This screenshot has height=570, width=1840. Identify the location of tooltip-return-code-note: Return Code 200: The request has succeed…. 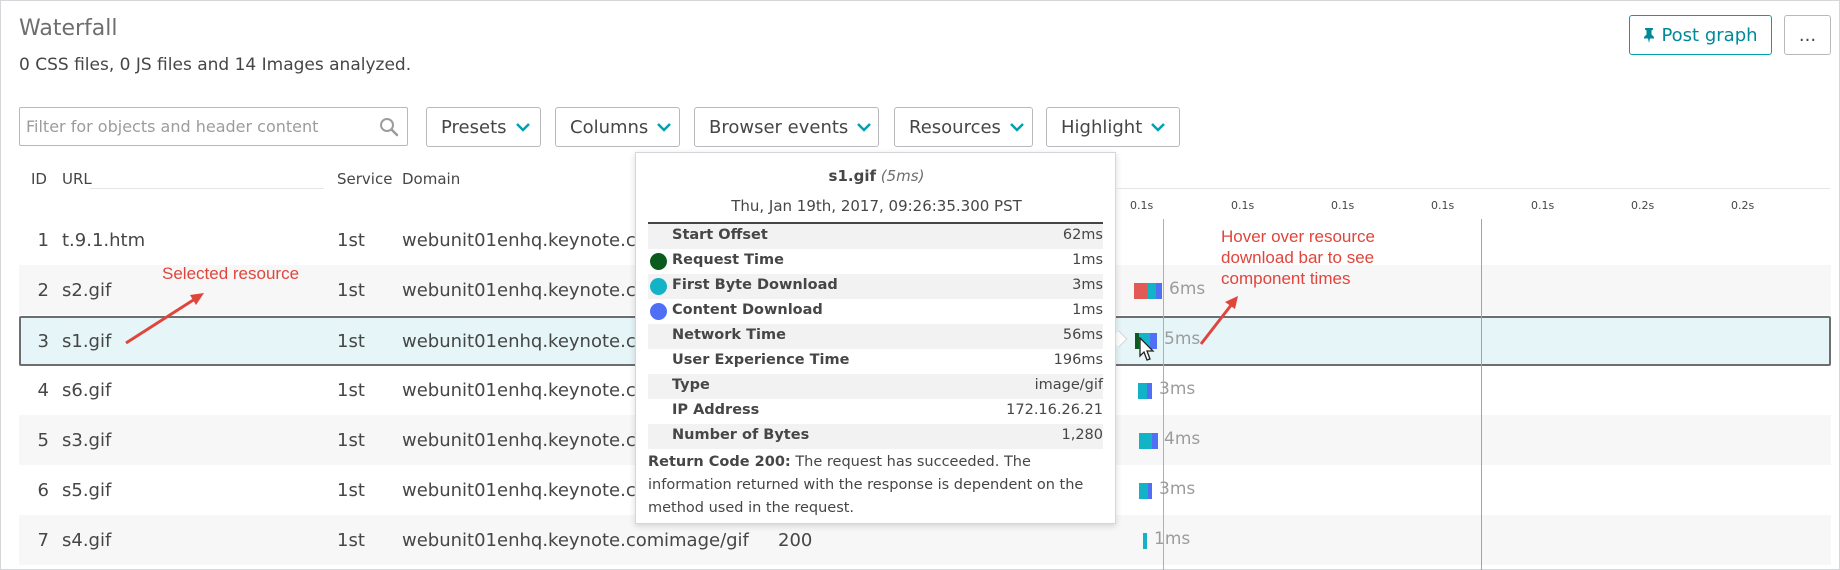
(878, 485).